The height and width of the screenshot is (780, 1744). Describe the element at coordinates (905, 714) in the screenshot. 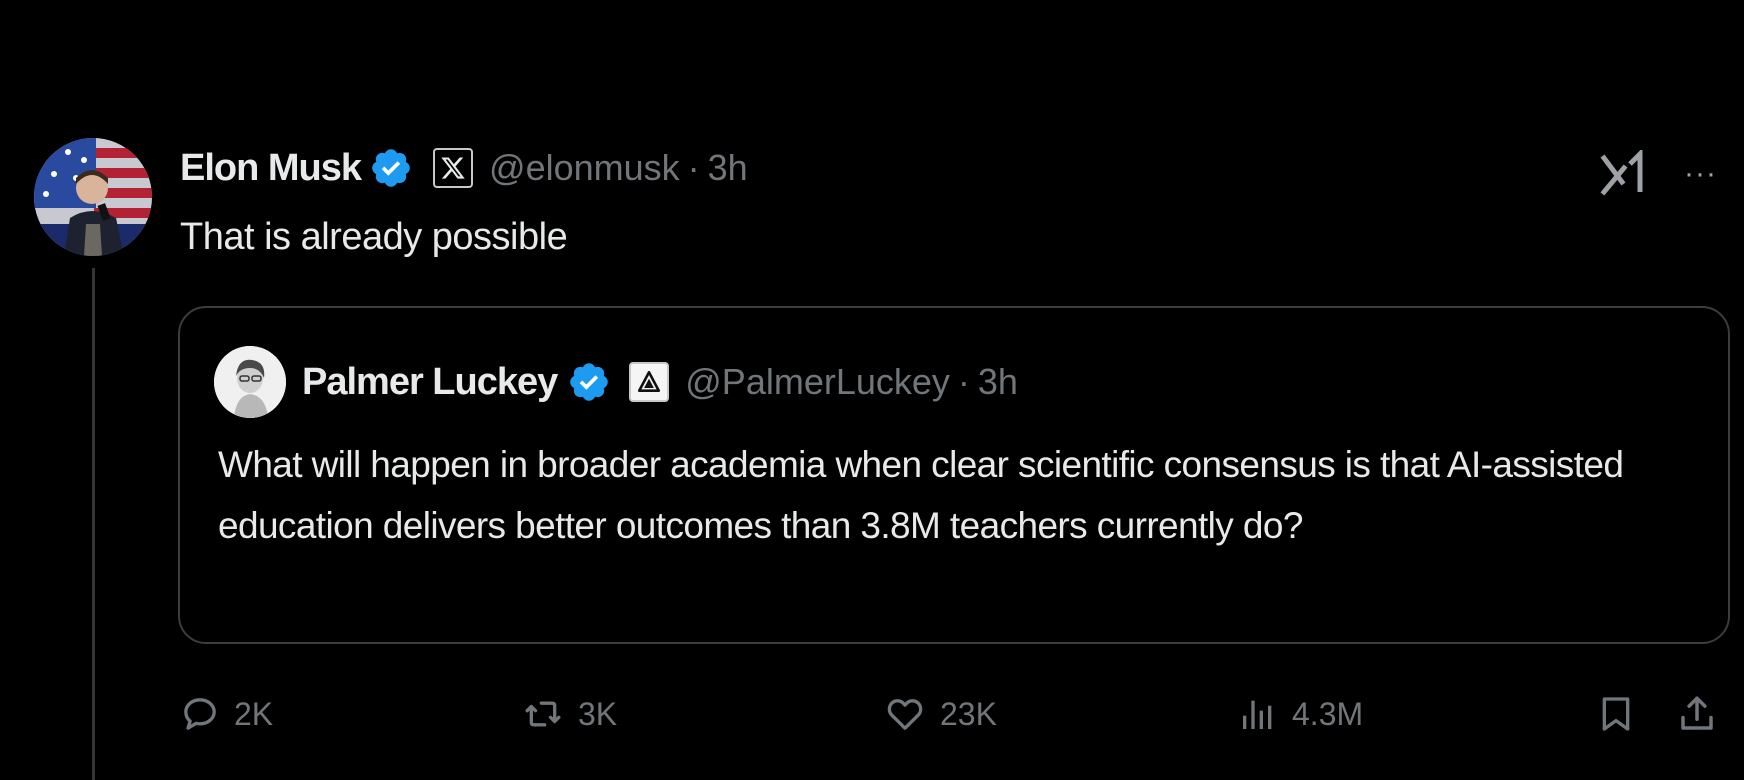

I see `heart-icon` at that location.